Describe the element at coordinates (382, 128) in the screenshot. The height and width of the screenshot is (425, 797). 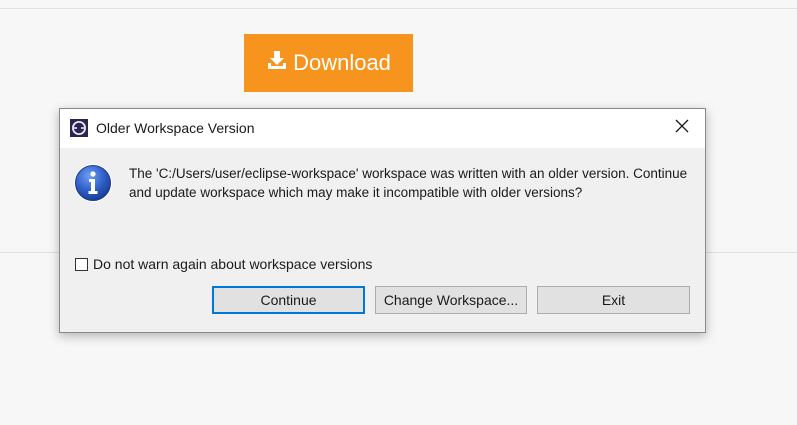
I see `dialog-titlebar: Older Workspace Version` at that location.